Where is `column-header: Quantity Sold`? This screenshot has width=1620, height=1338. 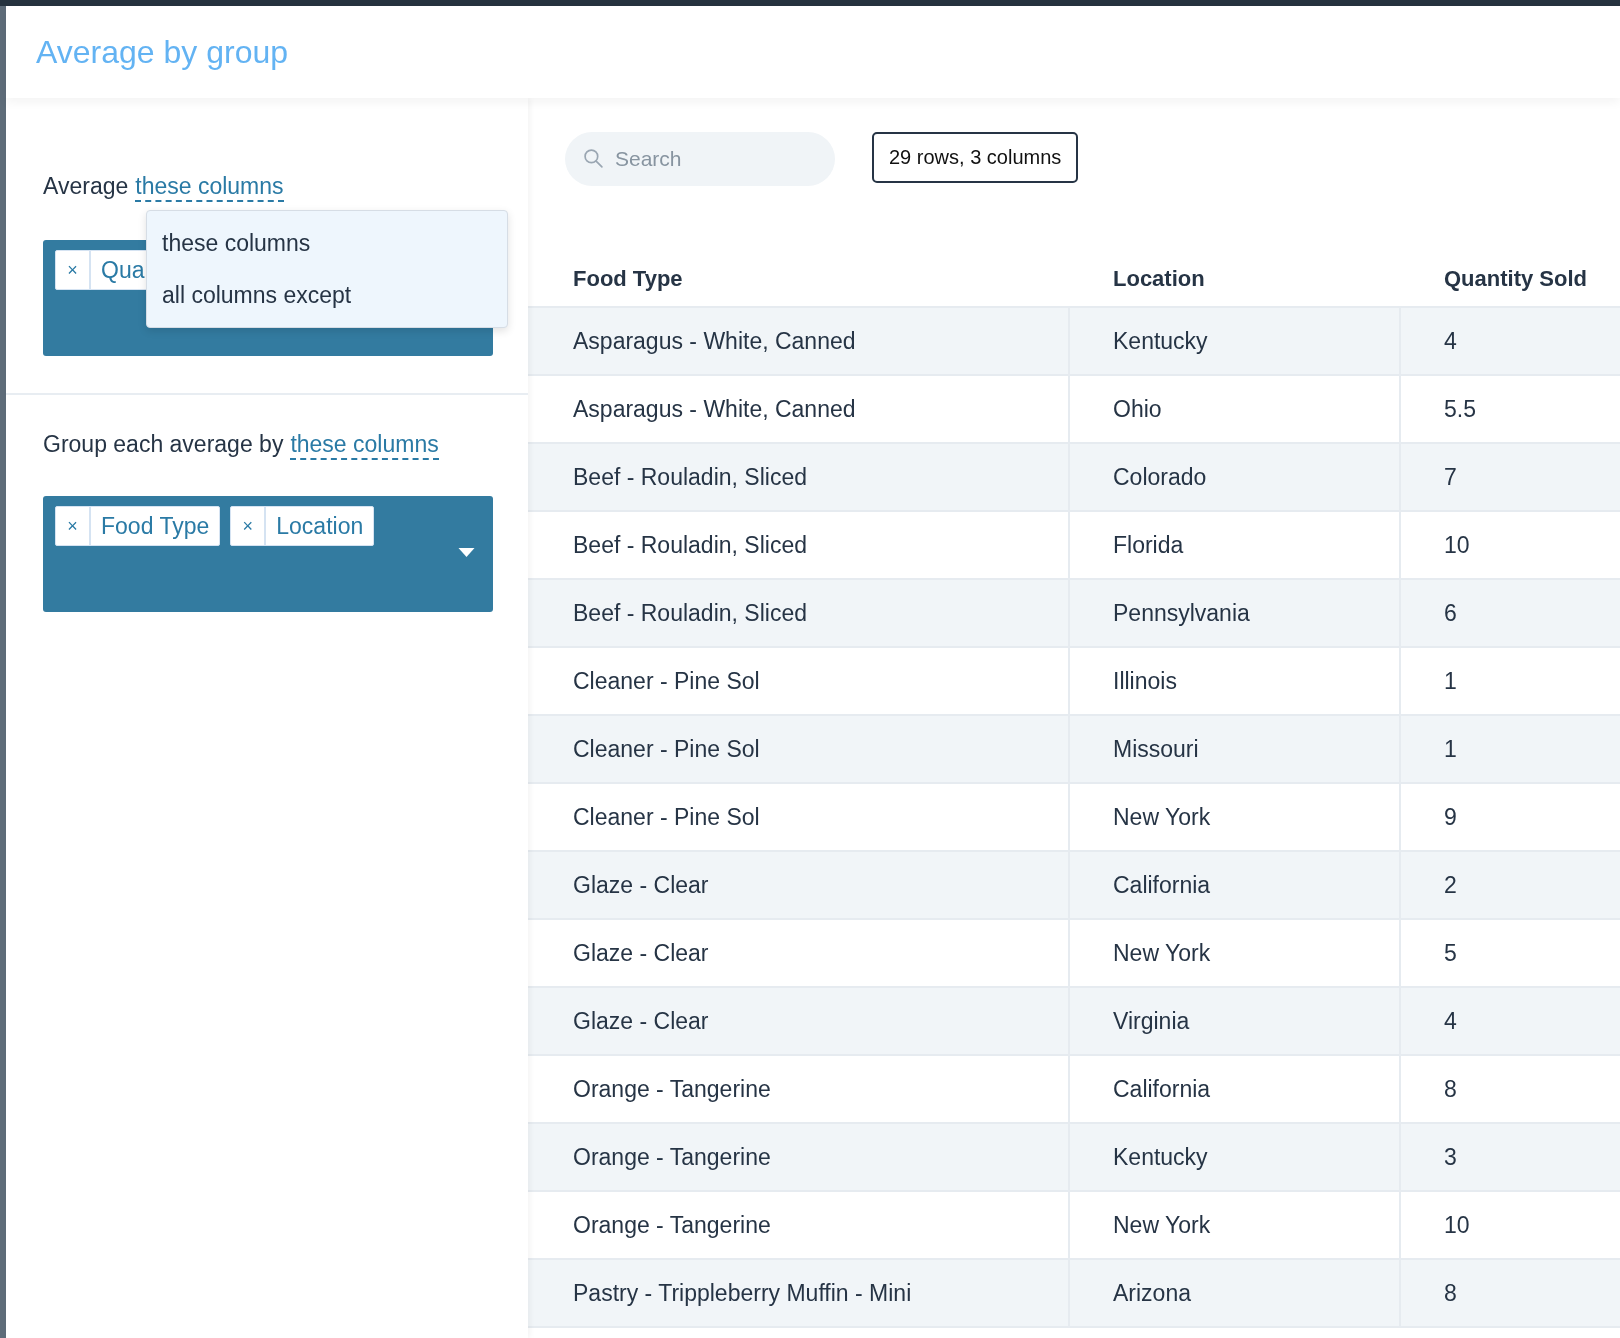 column-header: Quantity Sold is located at coordinates (1509, 269).